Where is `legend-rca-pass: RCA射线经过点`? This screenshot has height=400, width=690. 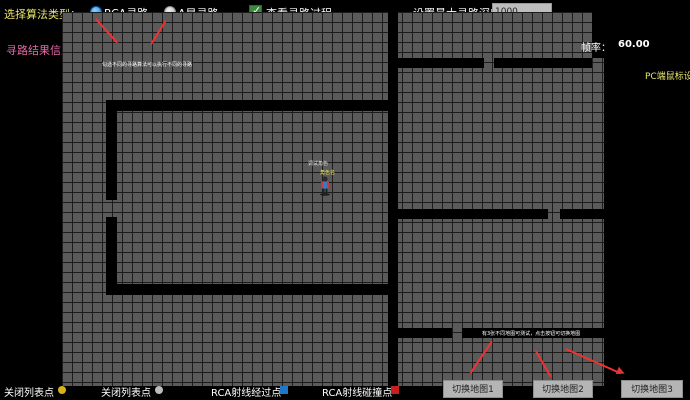 legend-rca-pass: RCA射线经过点 is located at coordinates (246, 393).